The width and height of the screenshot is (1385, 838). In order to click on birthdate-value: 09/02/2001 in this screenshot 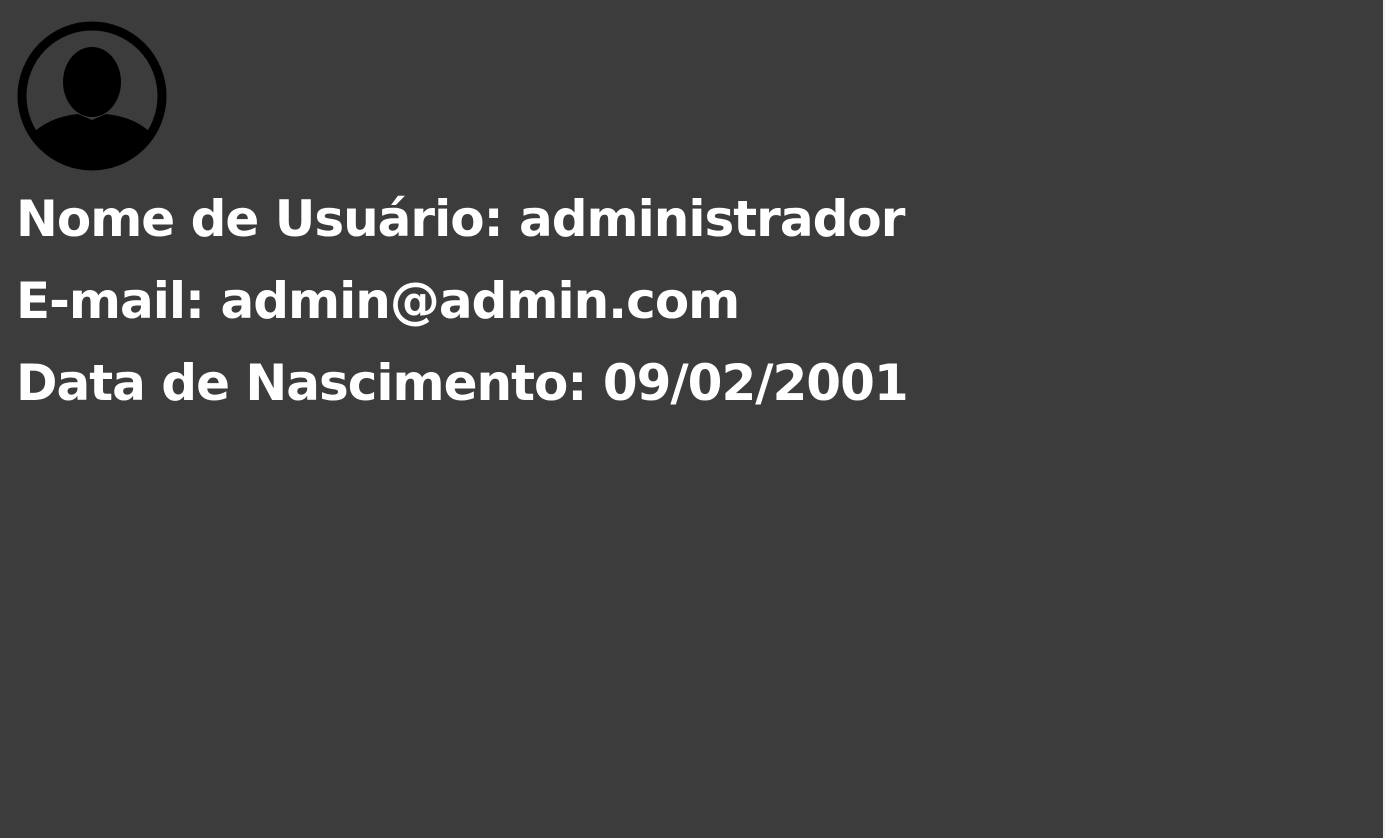, I will do `click(755, 383)`.